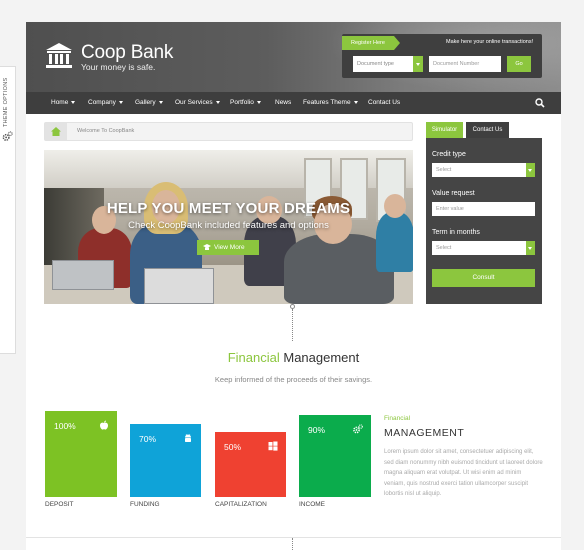  I want to click on nav-label: Contact Us, so click(384, 102).